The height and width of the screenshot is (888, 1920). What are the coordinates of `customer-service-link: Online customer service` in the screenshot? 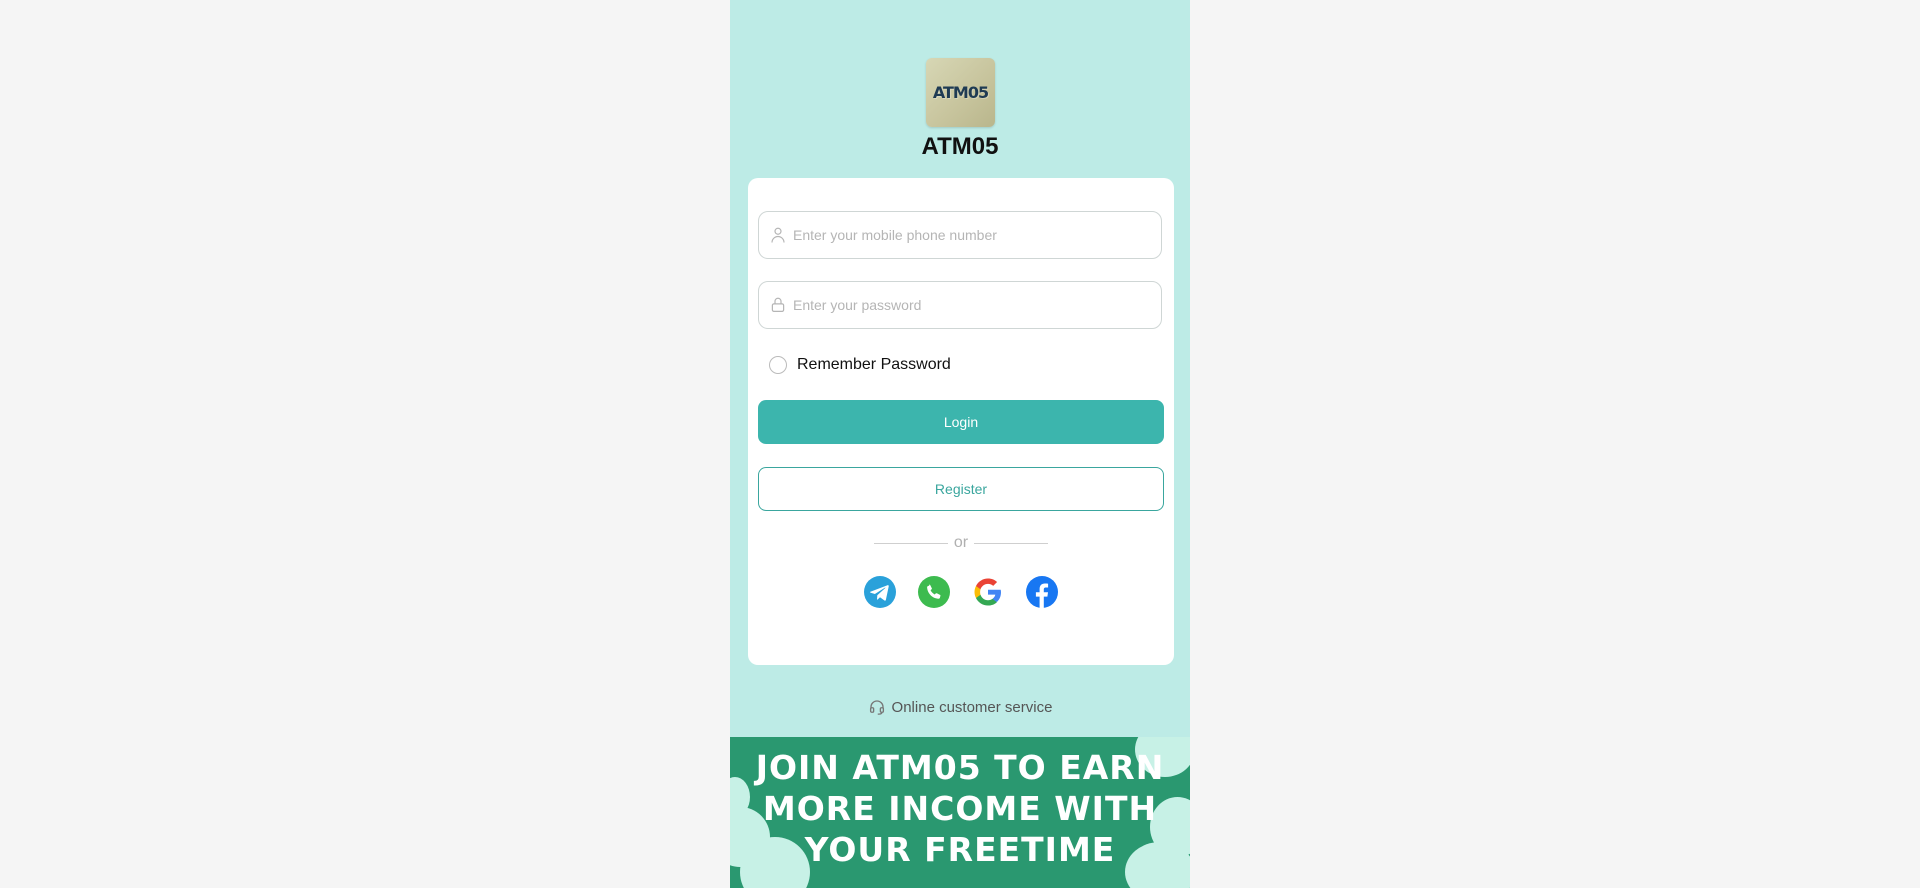 It's located at (960, 707).